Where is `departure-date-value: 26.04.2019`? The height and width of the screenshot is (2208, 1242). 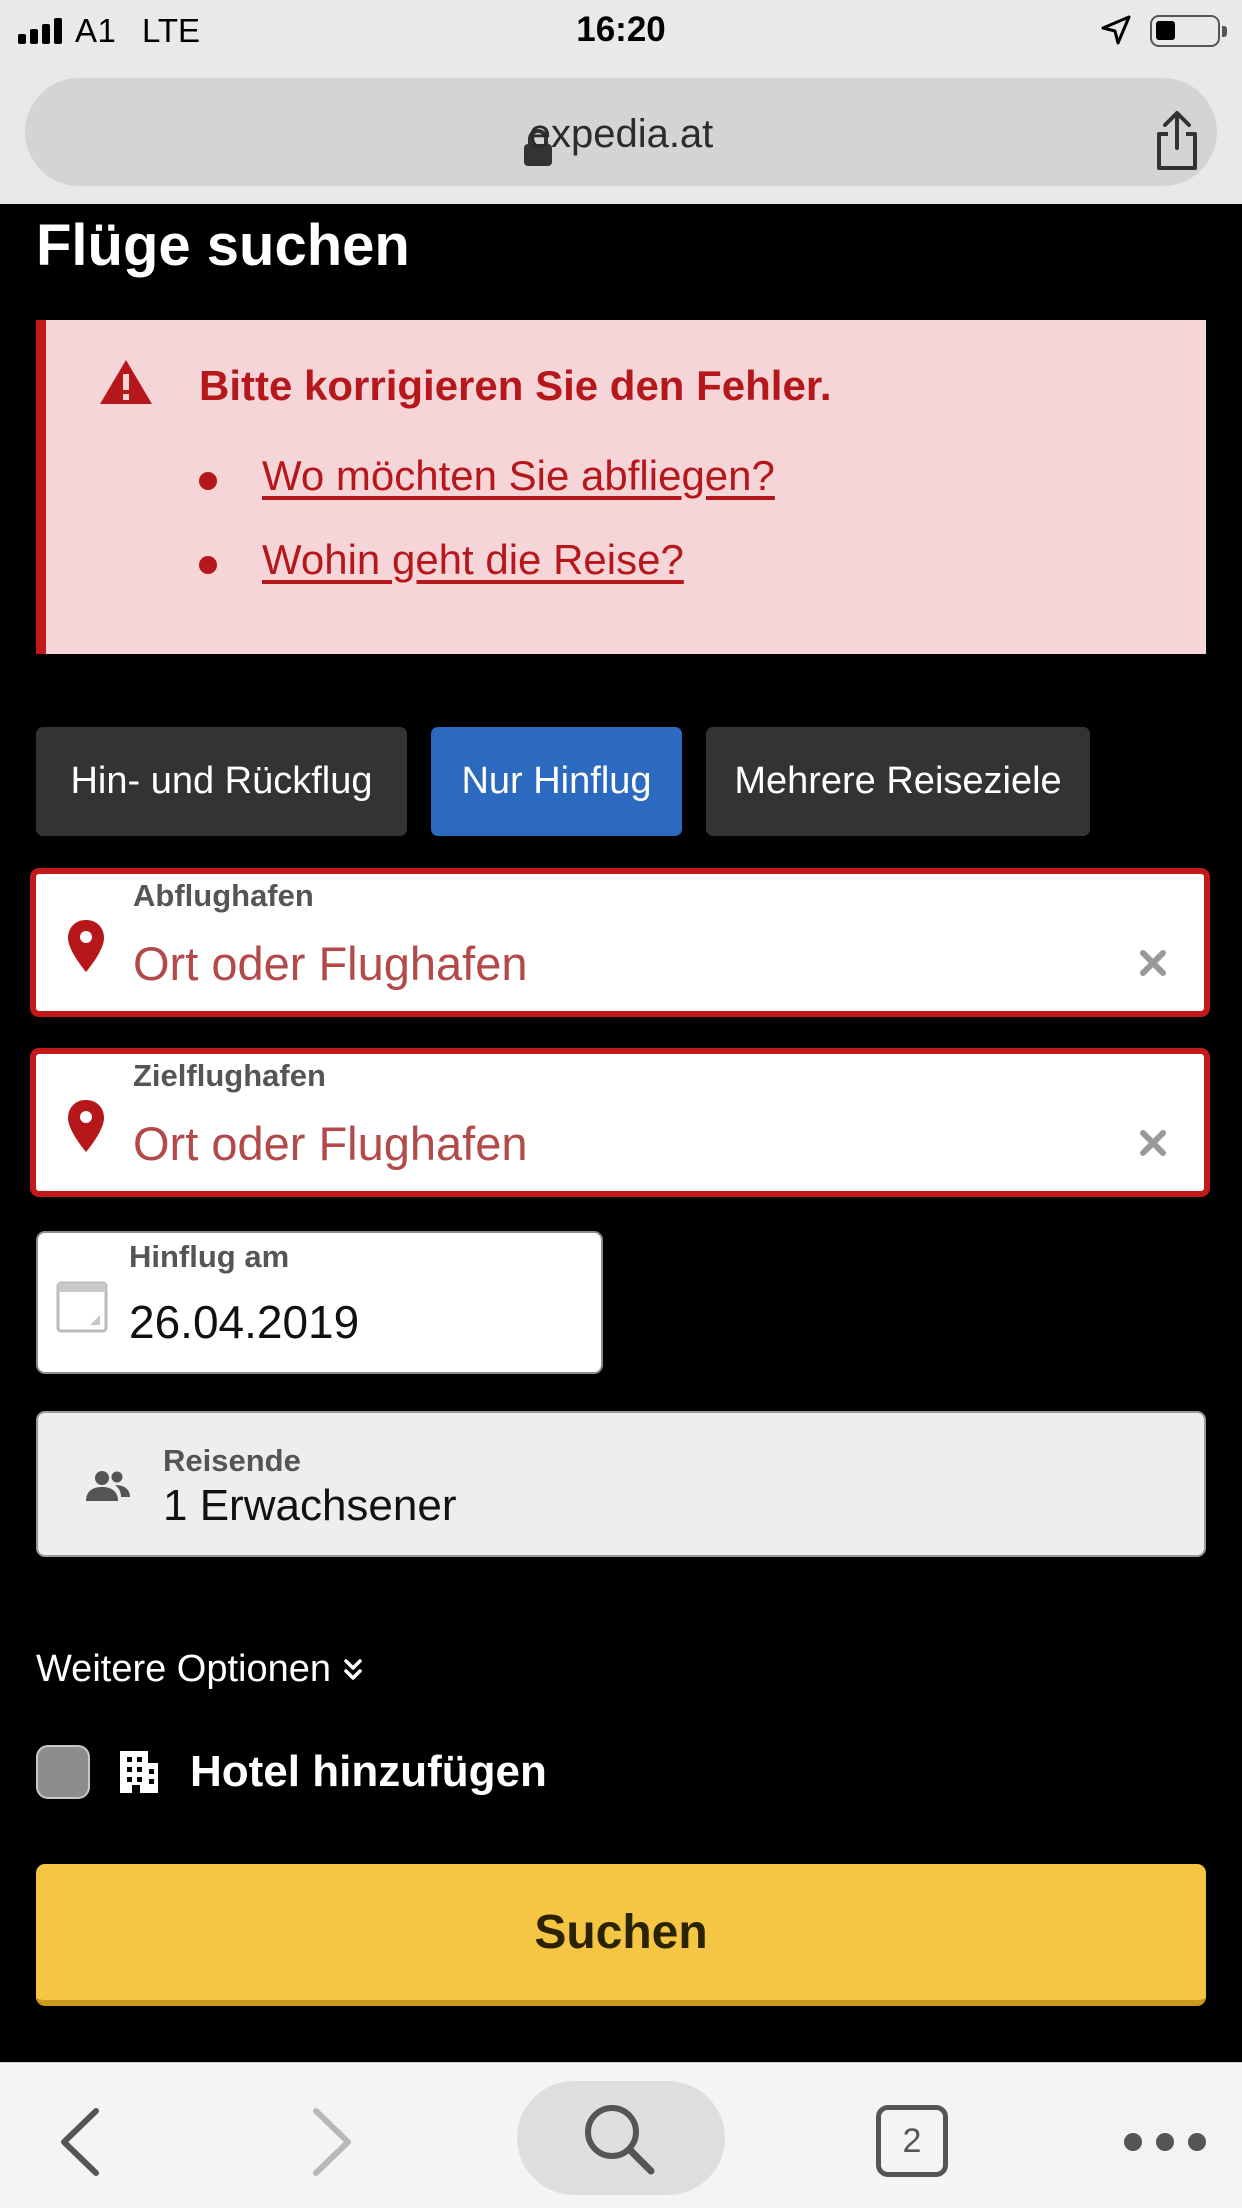 departure-date-value: 26.04.2019 is located at coordinates (244, 1322).